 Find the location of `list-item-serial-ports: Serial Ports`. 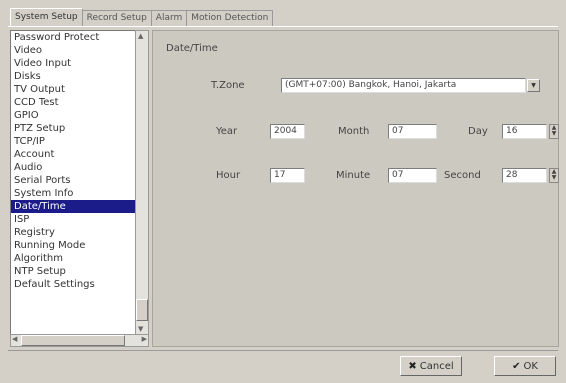

list-item-serial-ports: Serial Ports is located at coordinates (73, 180).